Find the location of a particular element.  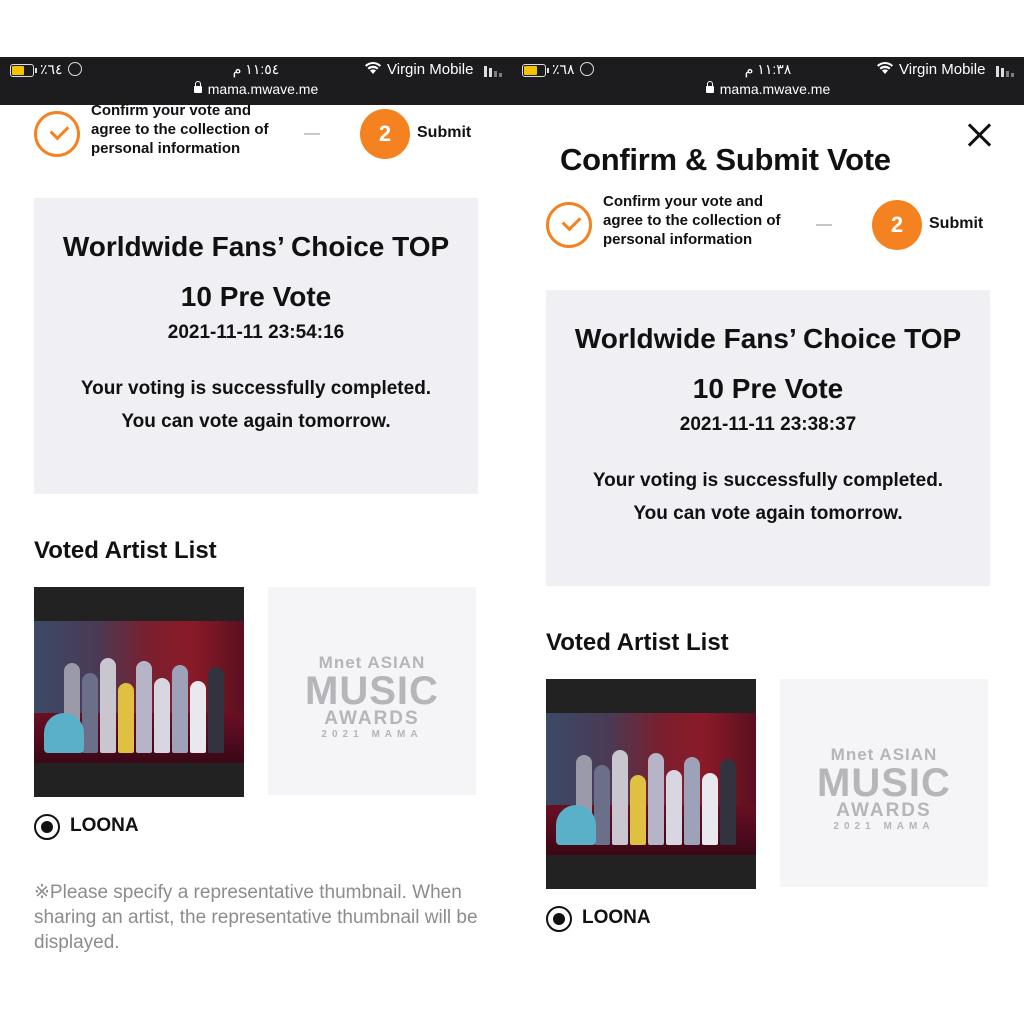

modal-title: Confirm & Submit Vote is located at coordinates (725, 159).